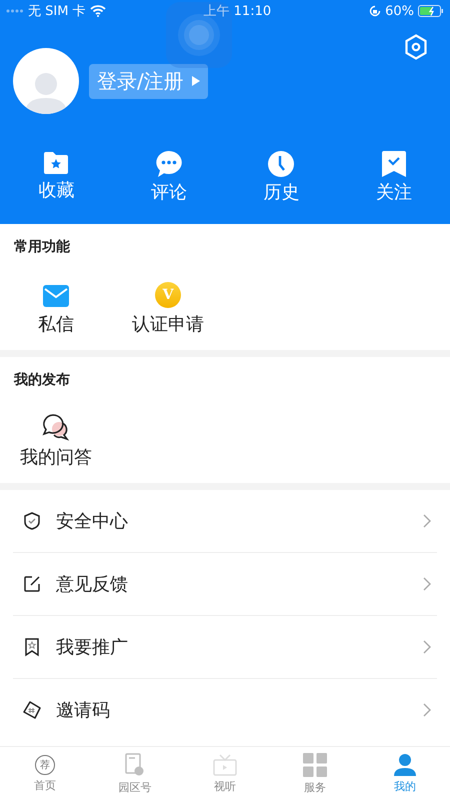 The width and height of the screenshot is (450, 800). I want to click on verified-badge-icon: V, so click(168, 295).